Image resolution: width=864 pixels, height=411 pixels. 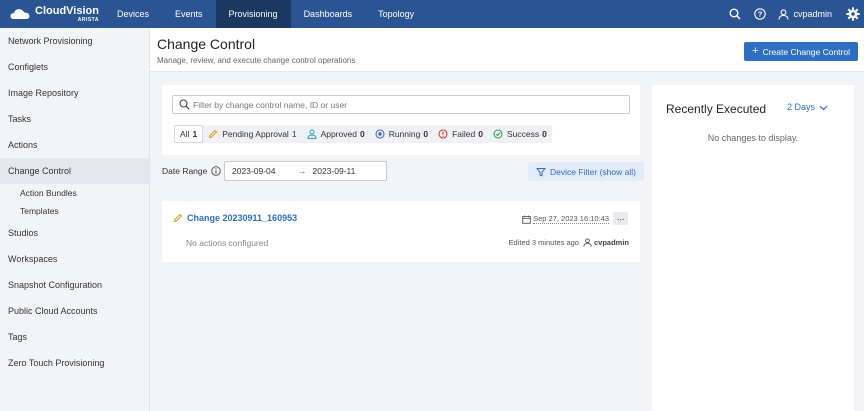 I want to click on search-box, so click(x=401, y=104).